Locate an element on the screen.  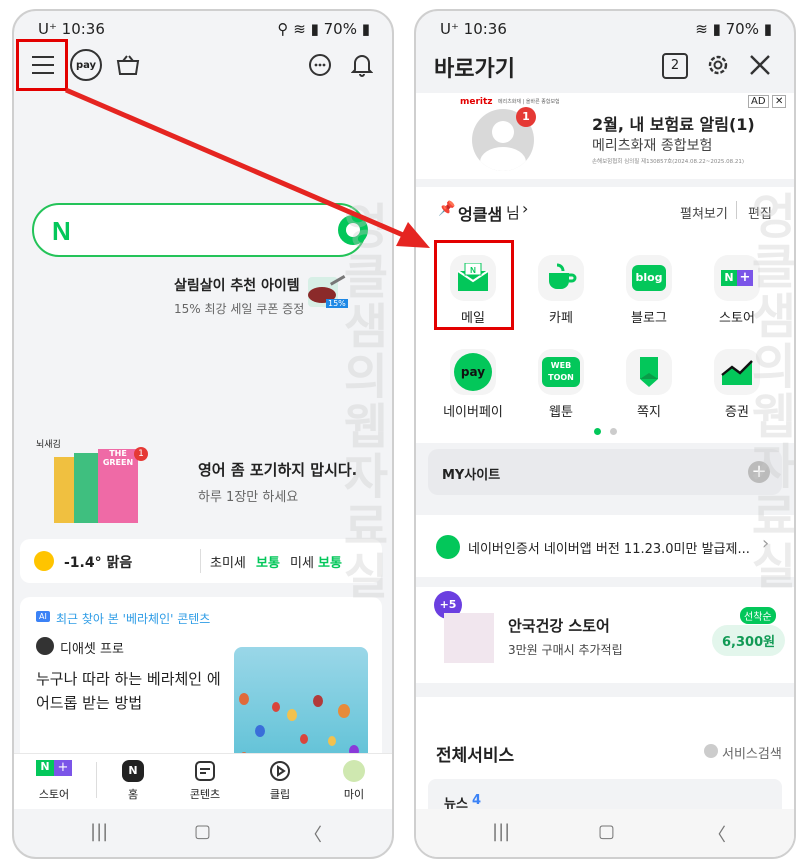
red-arrow is located at coordinates (247, 167).